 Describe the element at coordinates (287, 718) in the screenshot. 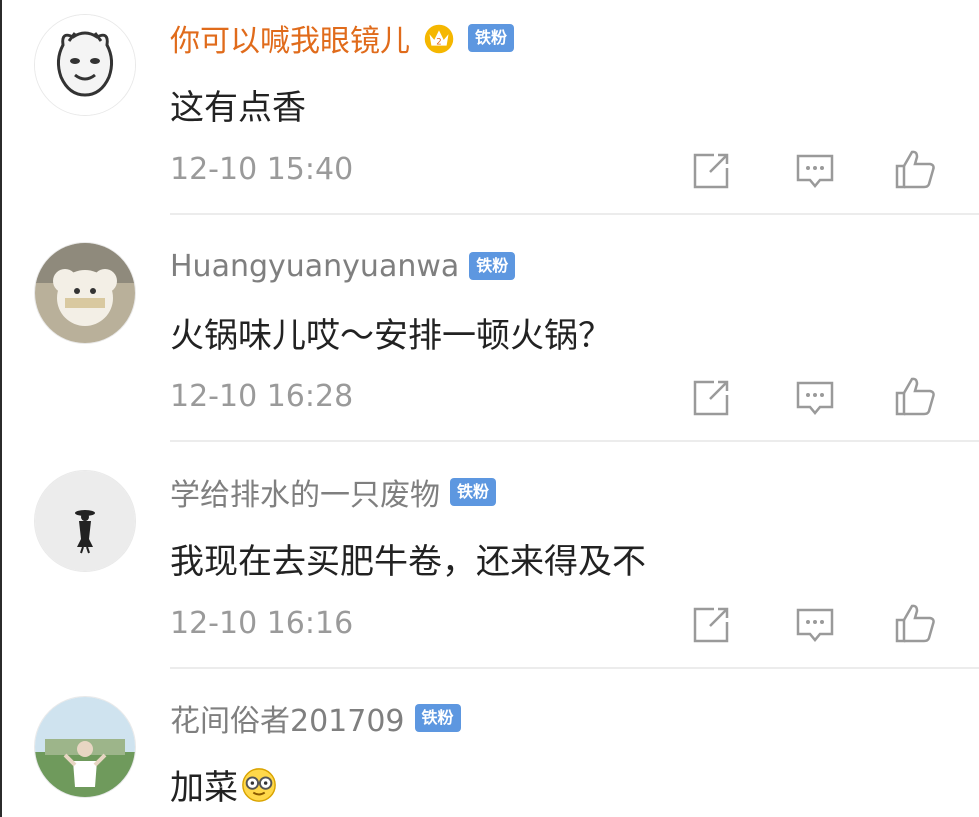

I see `username: 花间俗者201709` at that location.